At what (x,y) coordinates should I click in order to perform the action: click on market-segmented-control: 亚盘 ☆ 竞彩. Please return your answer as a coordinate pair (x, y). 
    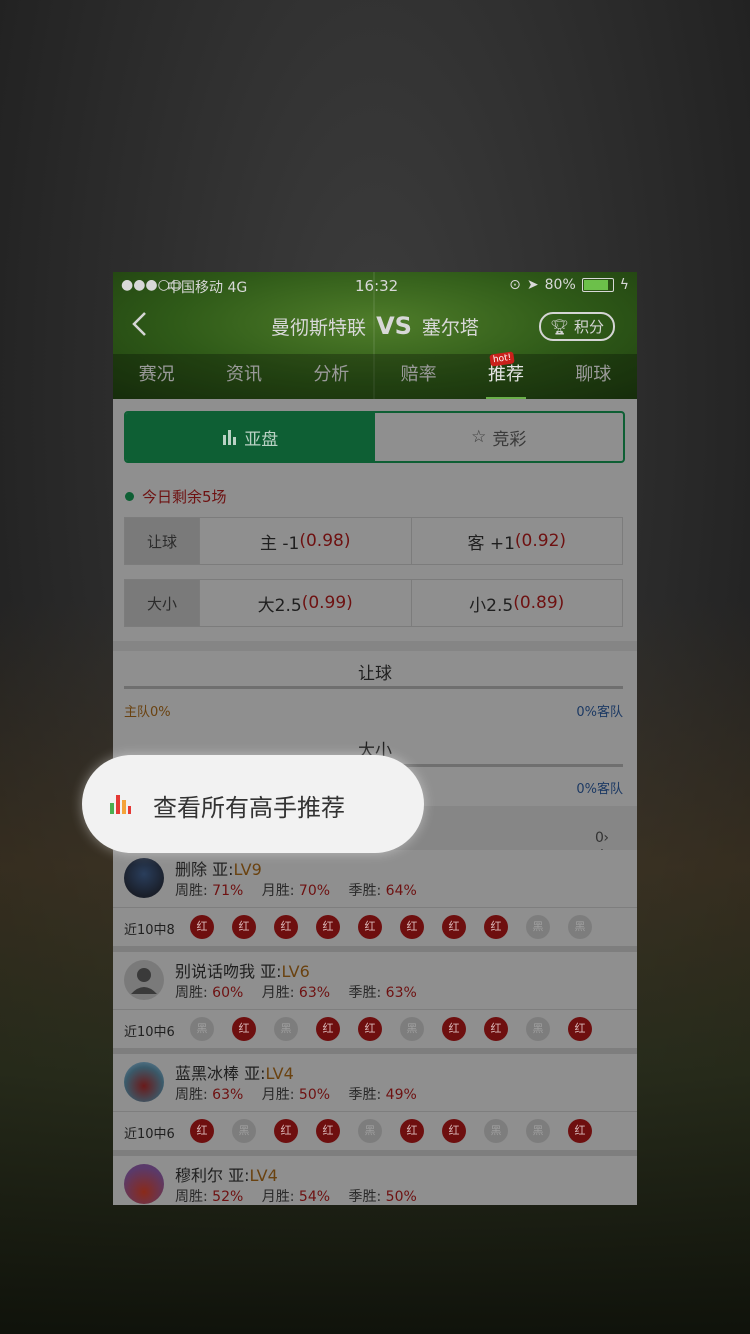
    Looking at the image, I should click on (374, 437).